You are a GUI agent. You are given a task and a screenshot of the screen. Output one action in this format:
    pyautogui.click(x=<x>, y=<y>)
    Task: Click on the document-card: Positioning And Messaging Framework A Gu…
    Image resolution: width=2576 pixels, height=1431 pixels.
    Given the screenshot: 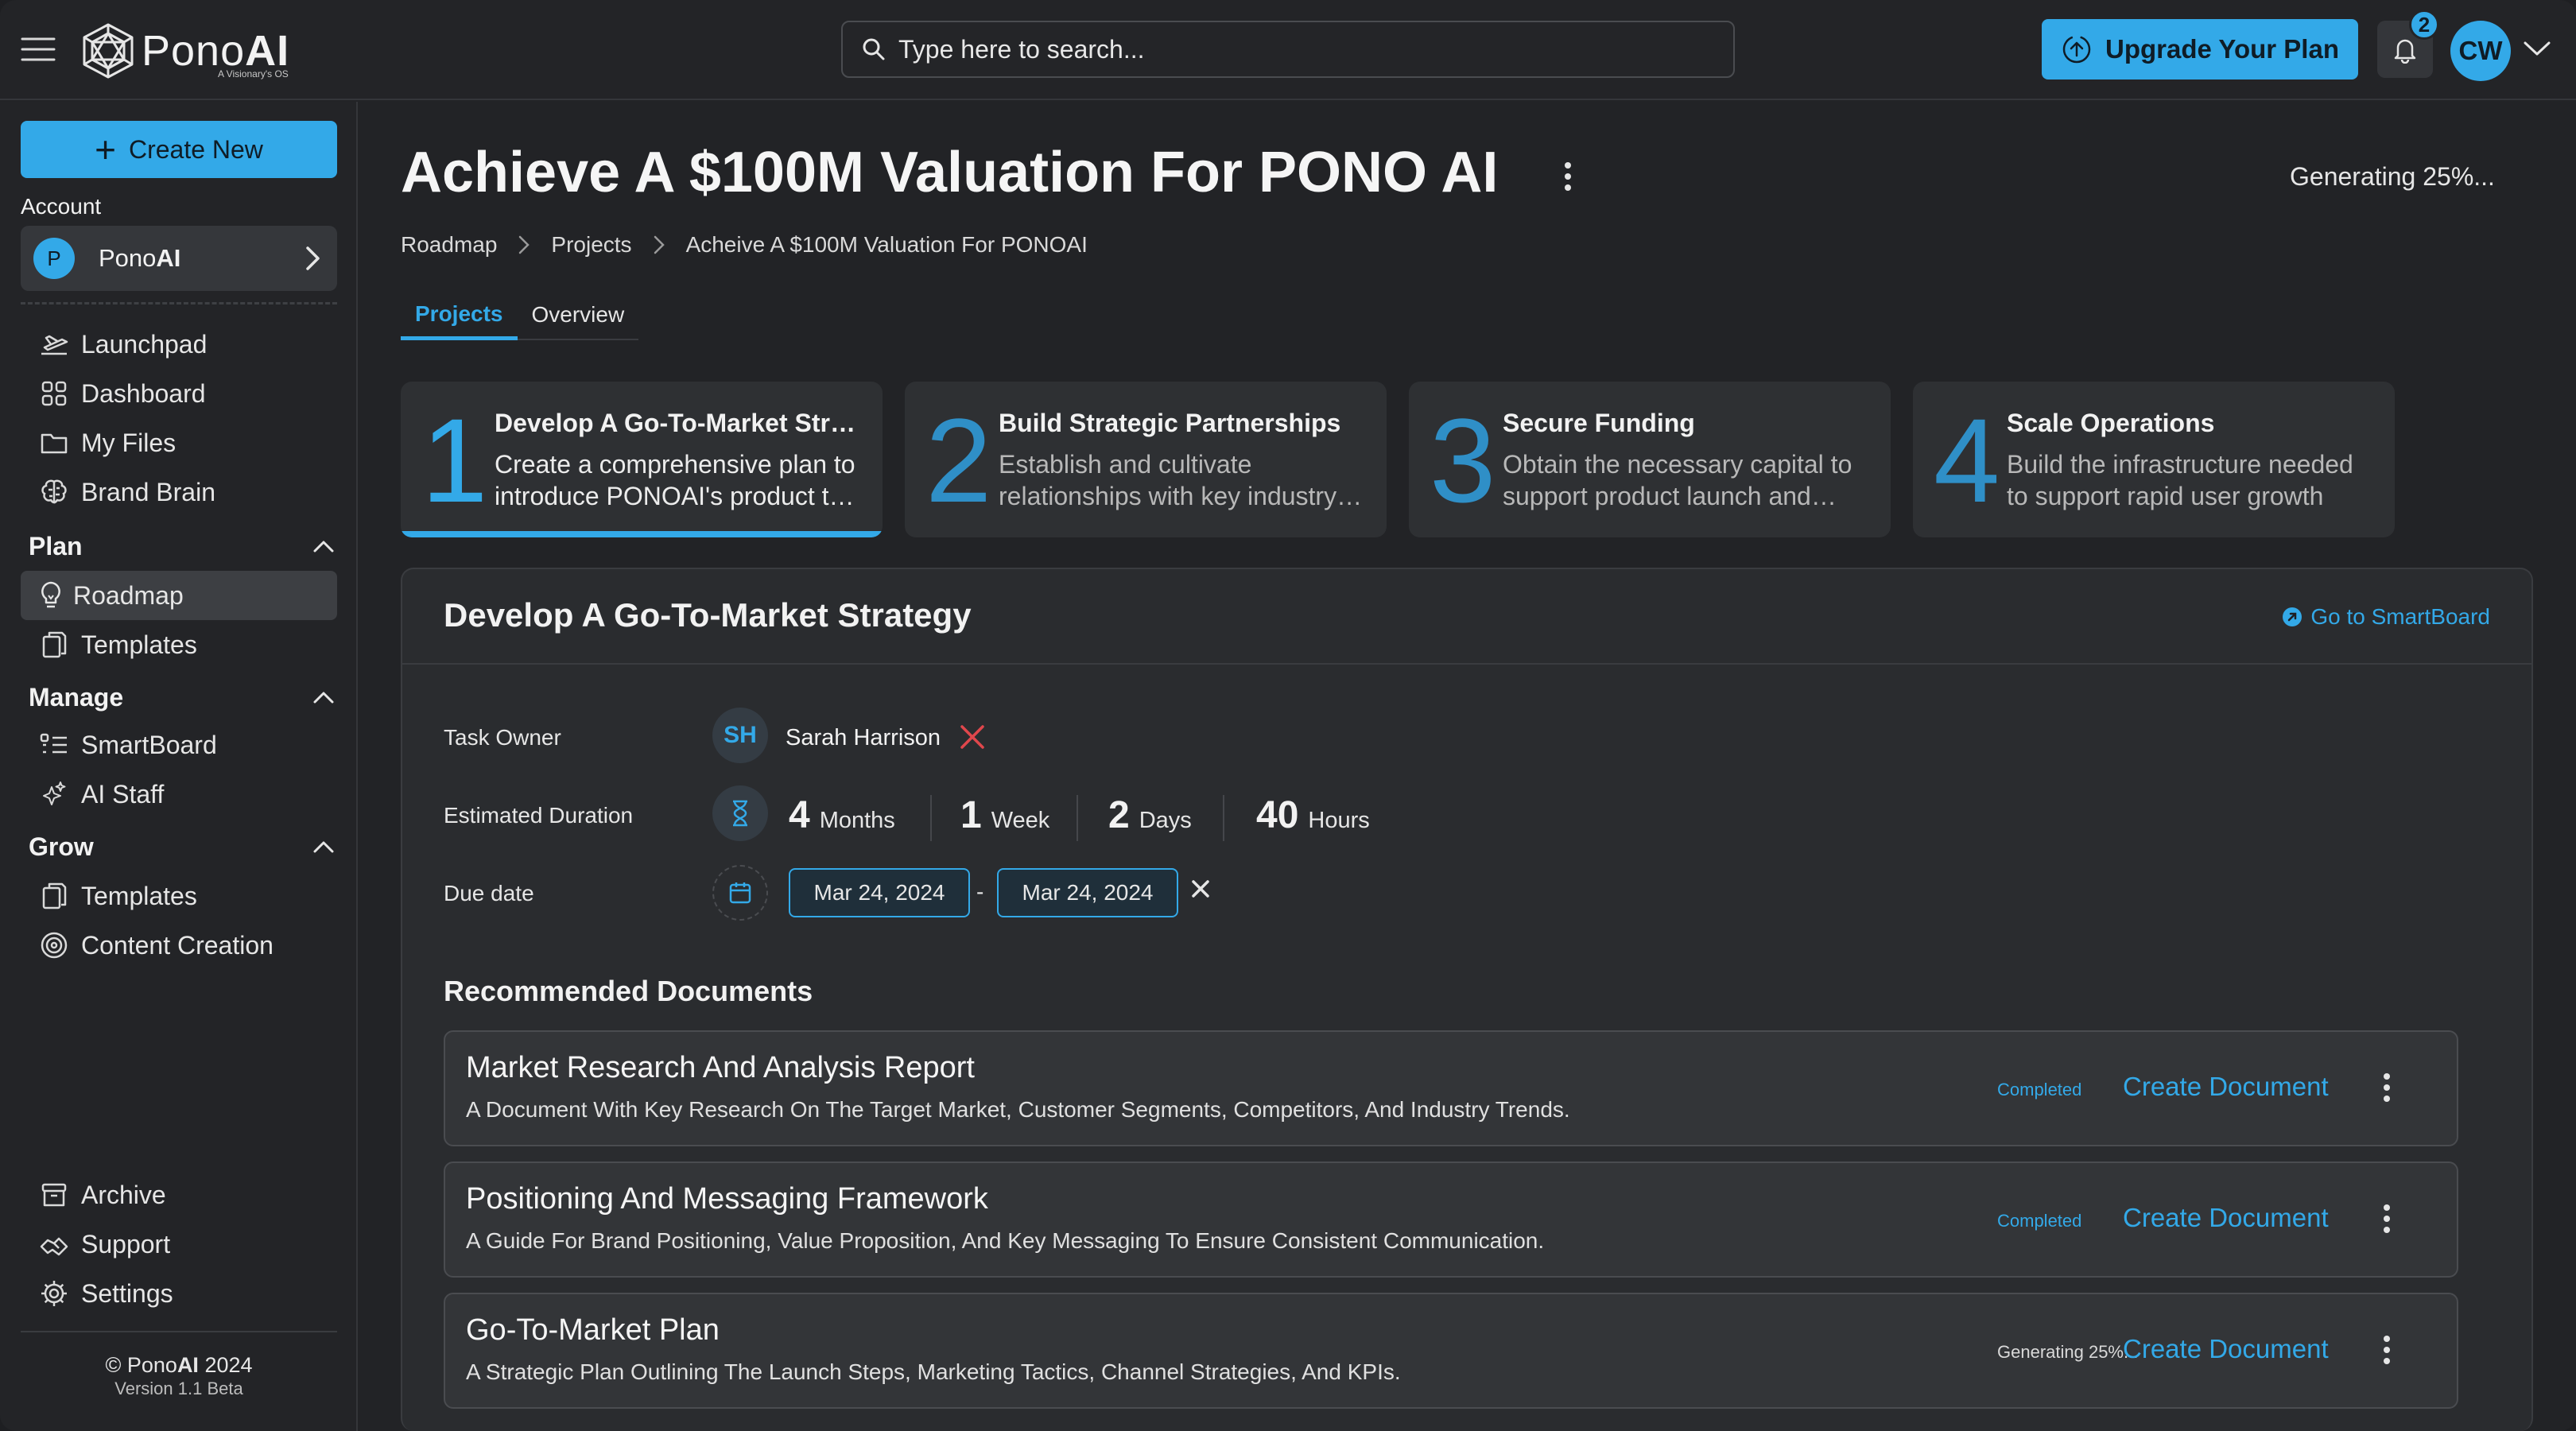 What is the action you would take?
    pyautogui.click(x=1451, y=1219)
    